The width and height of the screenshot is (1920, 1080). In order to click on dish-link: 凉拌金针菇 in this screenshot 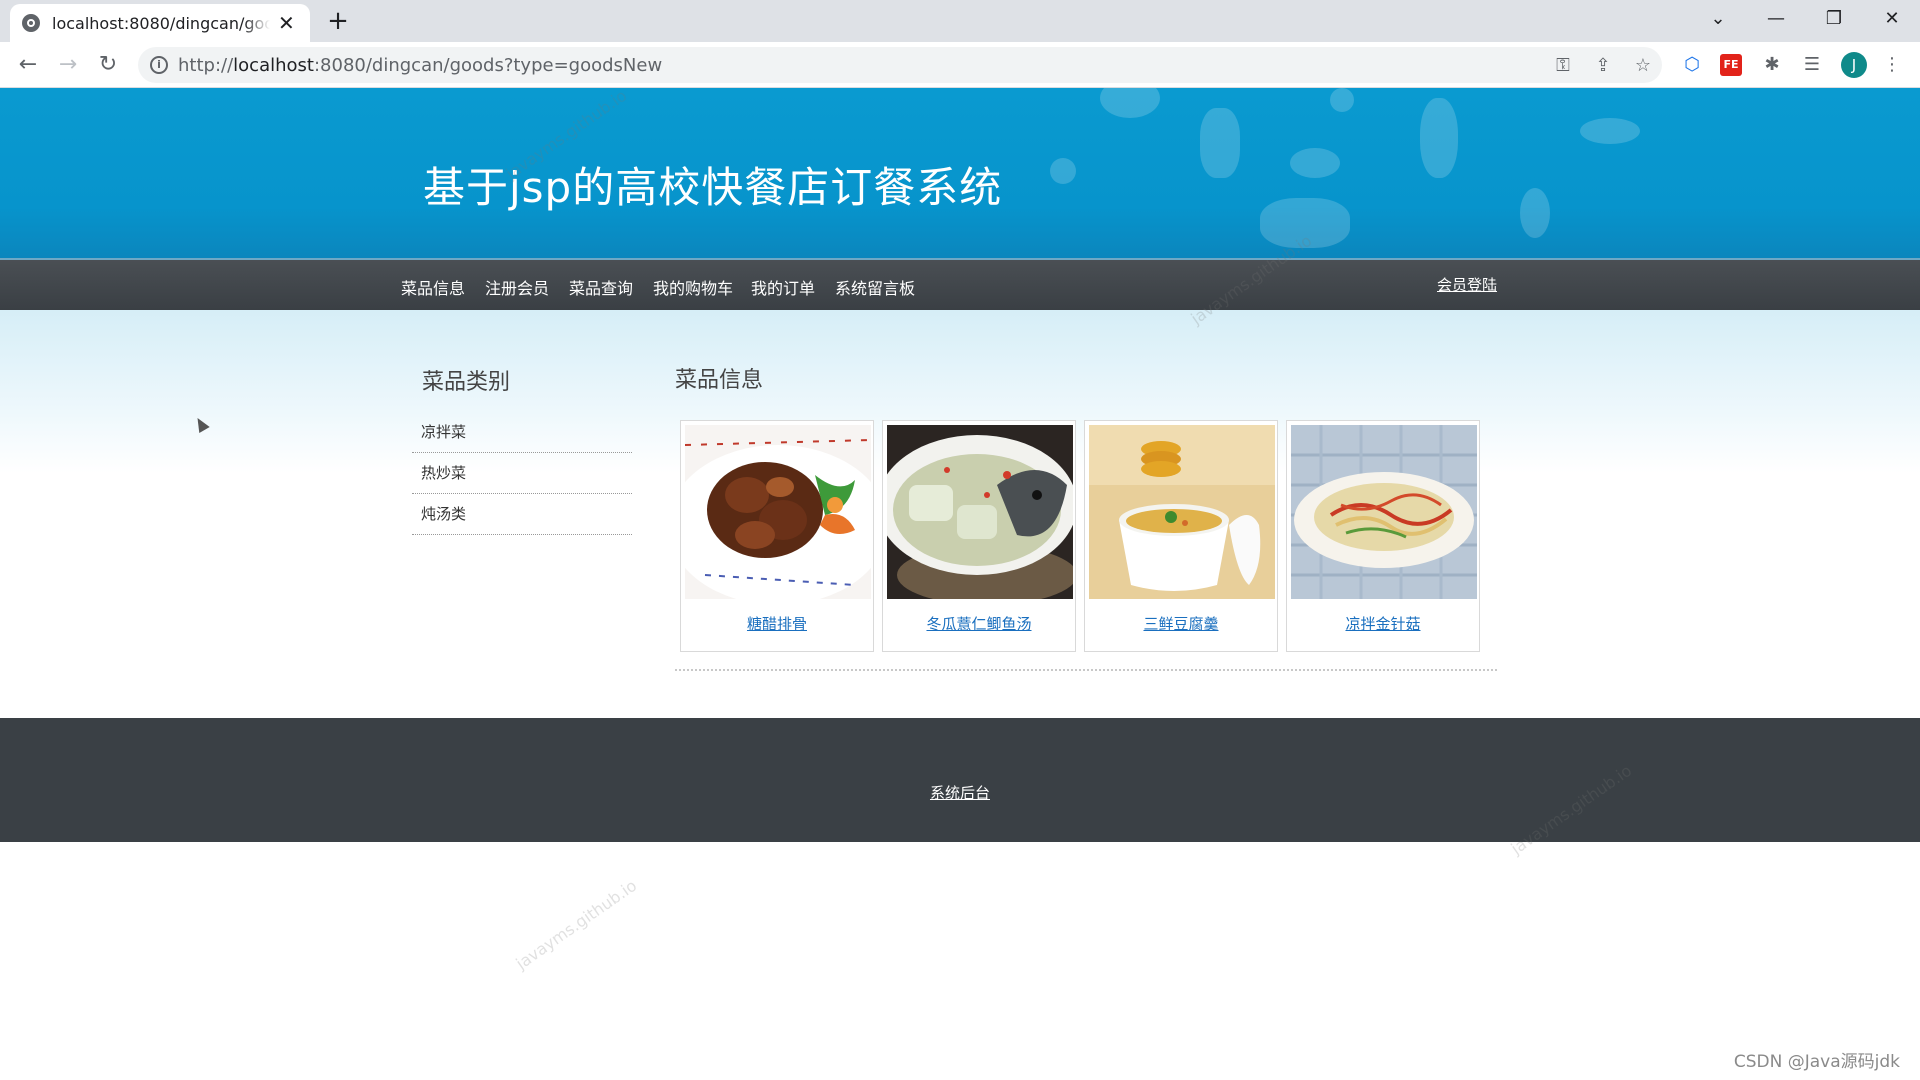, I will do `click(1383, 623)`.